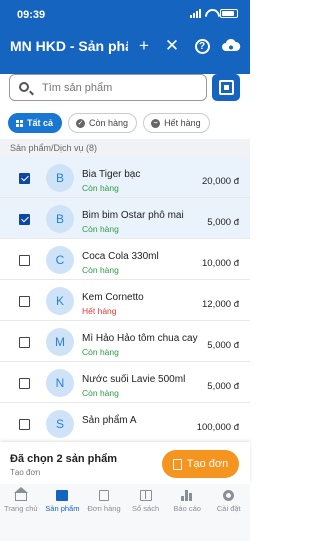 The image size is (320, 541). What do you see at coordinates (200, 464) in the screenshot?
I see `create-order-button: Tạo đơn` at bounding box center [200, 464].